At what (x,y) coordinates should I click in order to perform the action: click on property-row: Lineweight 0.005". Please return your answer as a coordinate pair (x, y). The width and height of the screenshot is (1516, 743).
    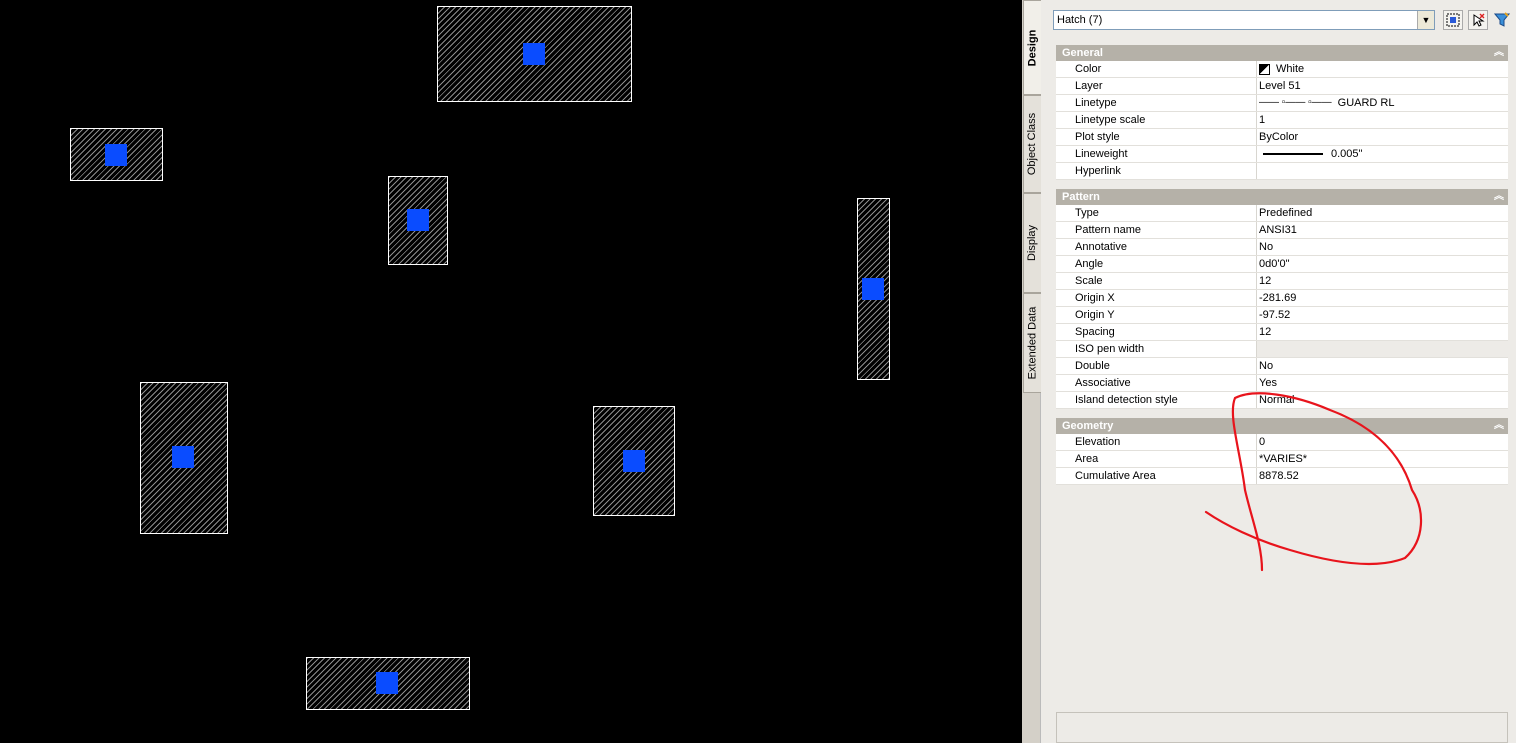
    Looking at the image, I should click on (1282, 154).